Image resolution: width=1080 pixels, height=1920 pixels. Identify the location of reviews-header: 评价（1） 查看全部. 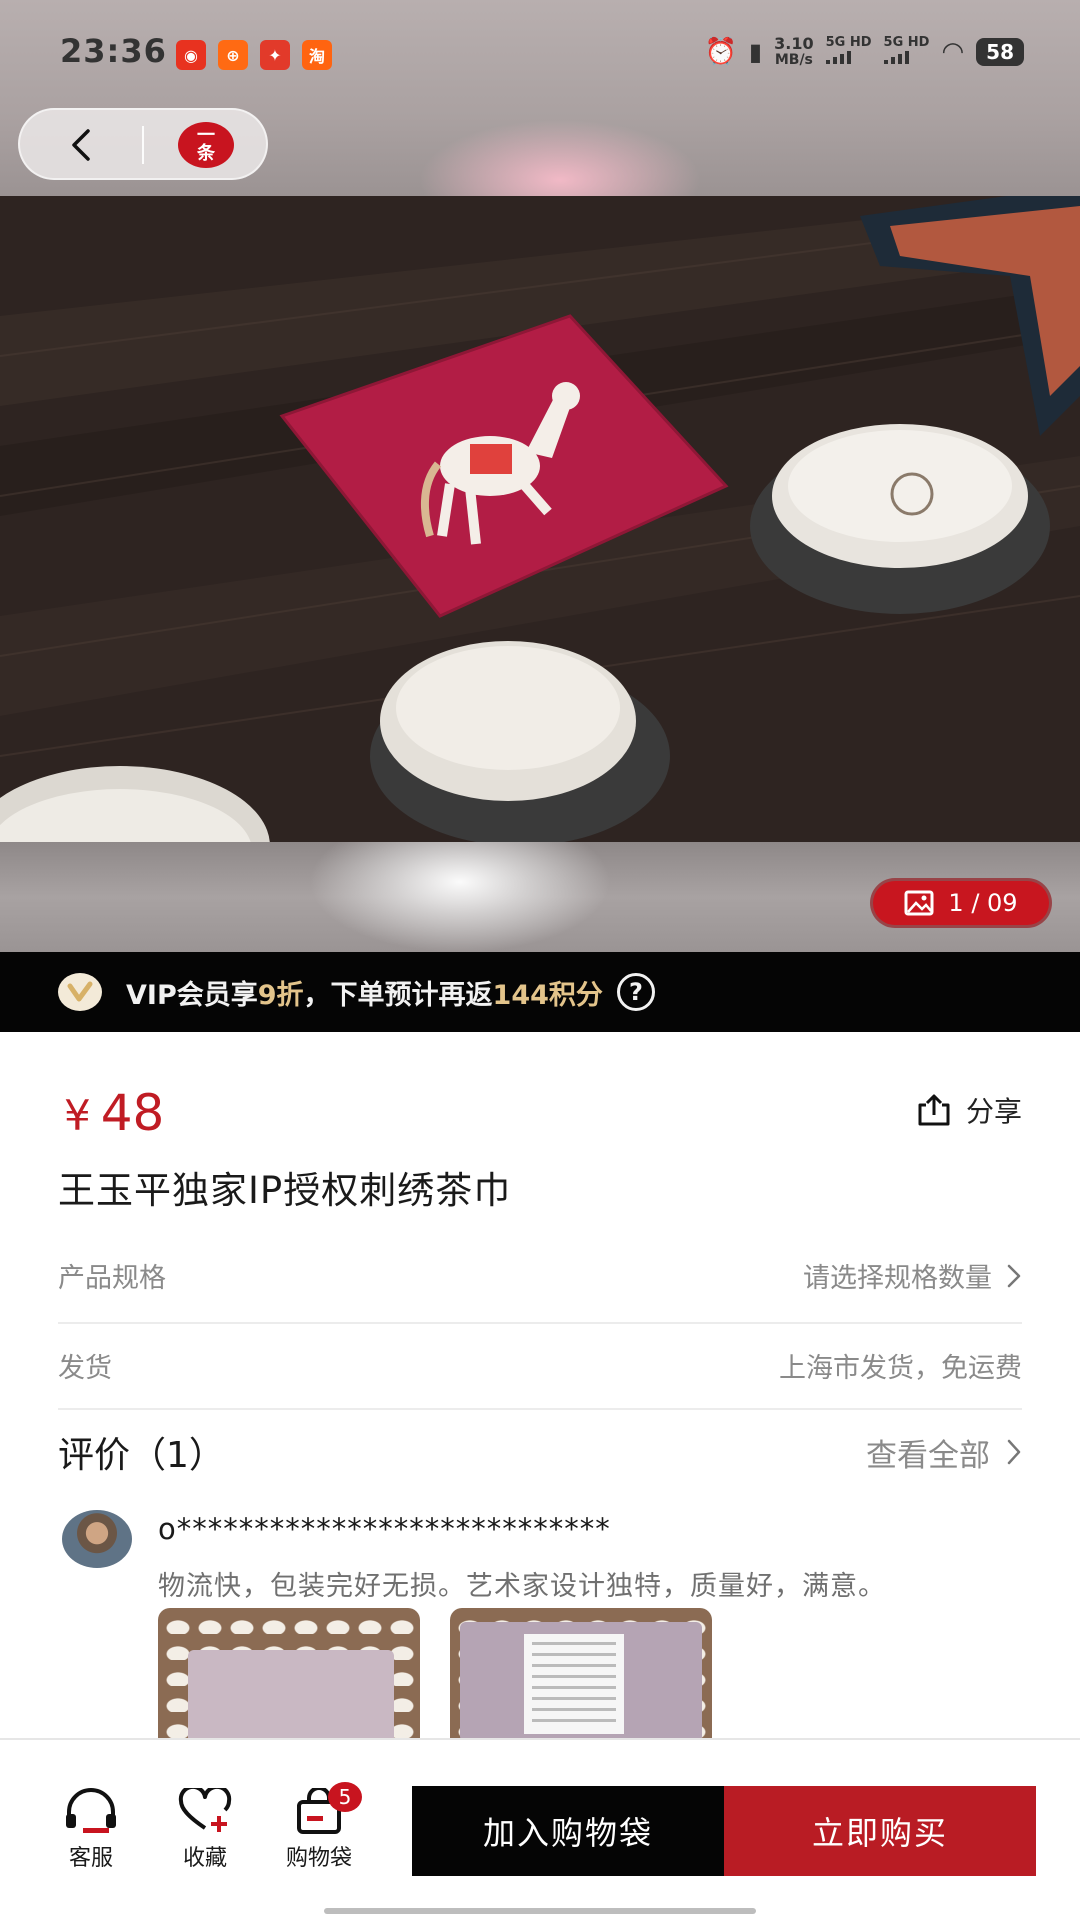
(540, 1452).